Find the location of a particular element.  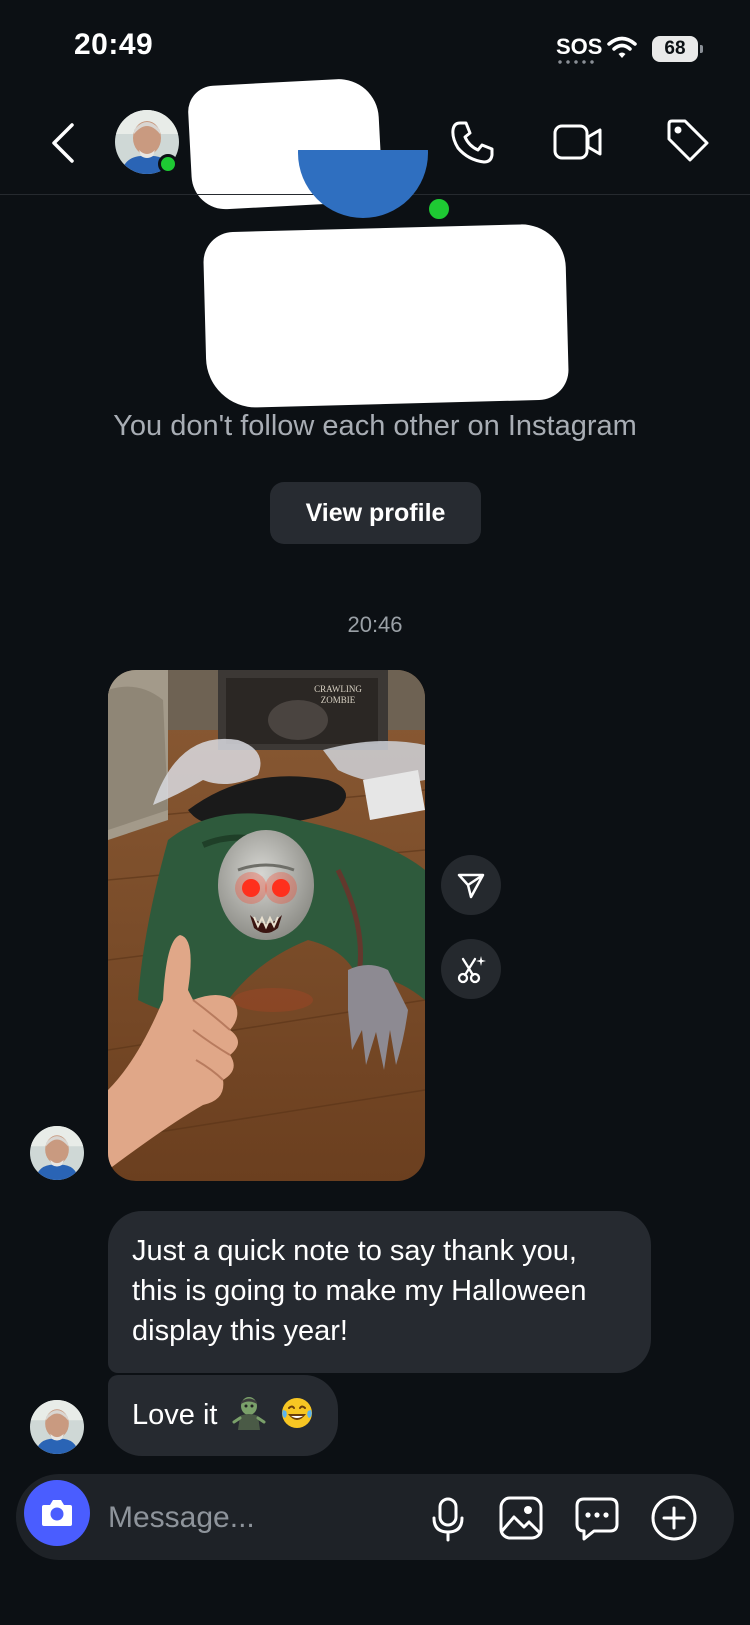

sticker-chat-icon is located at coordinates (597, 1519).